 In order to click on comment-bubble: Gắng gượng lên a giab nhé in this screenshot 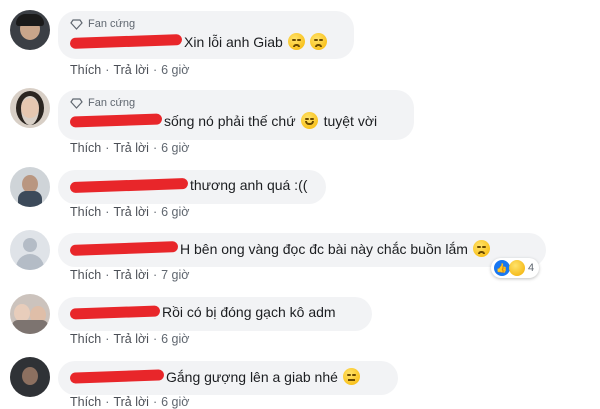, I will do `click(228, 378)`.